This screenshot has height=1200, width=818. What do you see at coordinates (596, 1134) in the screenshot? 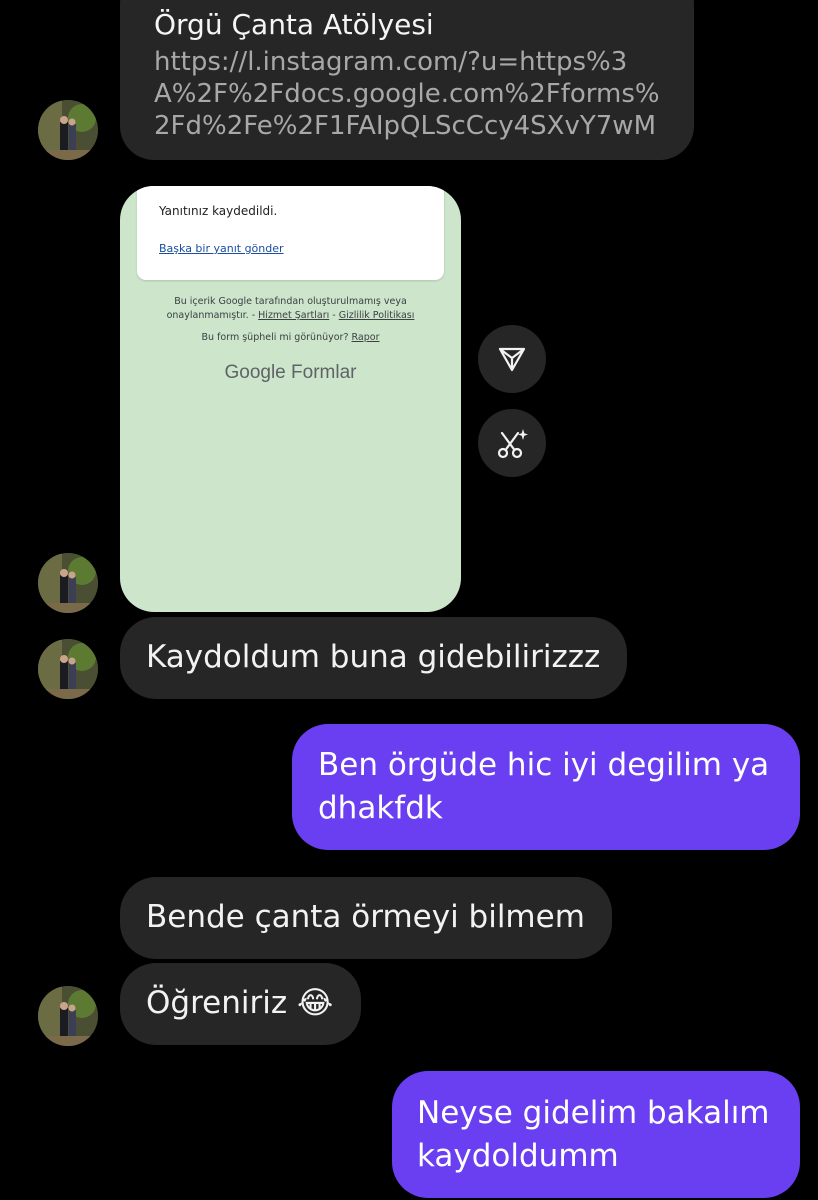
I see `message-bubble-outgoing: Neyse gidelim bakalım kaydoldumm` at bounding box center [596, 1134].